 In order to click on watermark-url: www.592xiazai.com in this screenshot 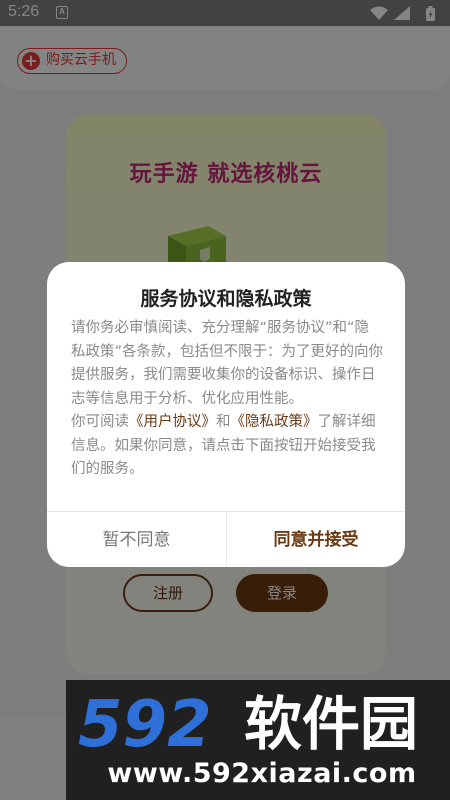, I will do `click(262, 773)`.